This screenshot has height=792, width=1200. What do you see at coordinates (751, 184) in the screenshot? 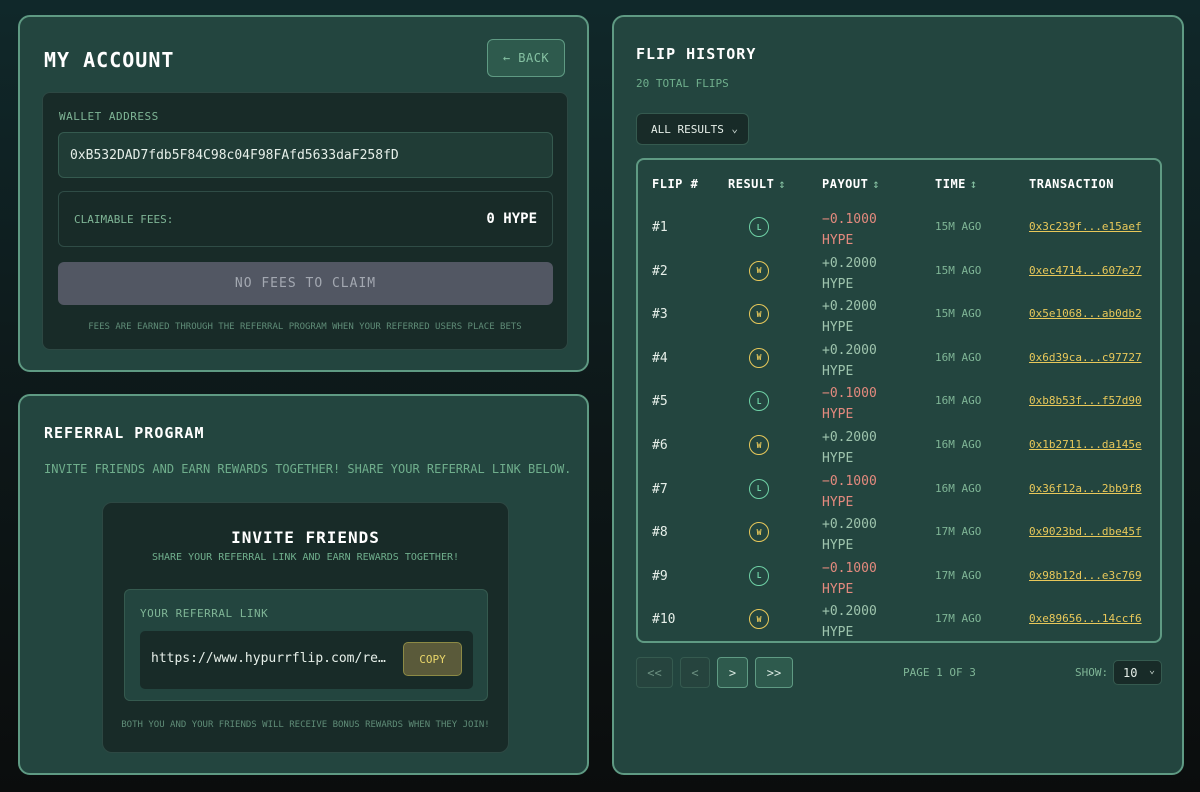
I see `column-header-result-label: RESULT` at bounding box center [751, 184].